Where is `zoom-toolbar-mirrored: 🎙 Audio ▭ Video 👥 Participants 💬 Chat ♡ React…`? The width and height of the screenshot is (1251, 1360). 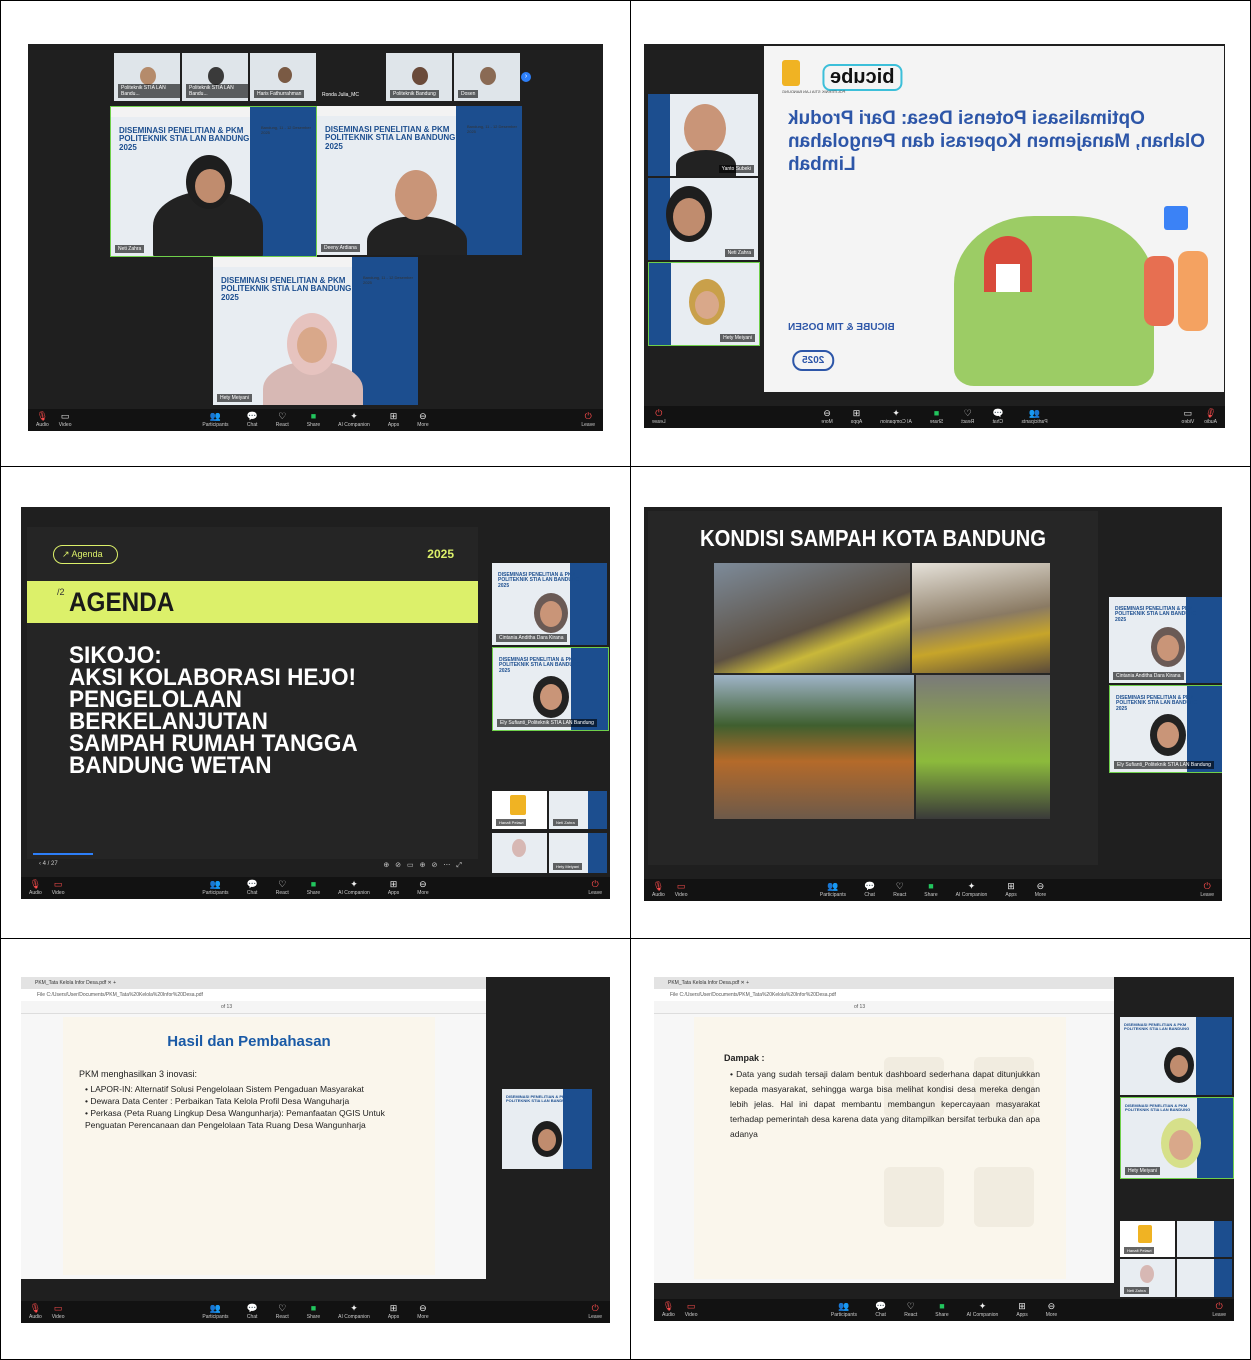
zoom-toolbar-mirrored: 🎙 Audio ▭ Video 👥 Participants 💬 Chat ♡ React… is located at coordinates (934, 417).